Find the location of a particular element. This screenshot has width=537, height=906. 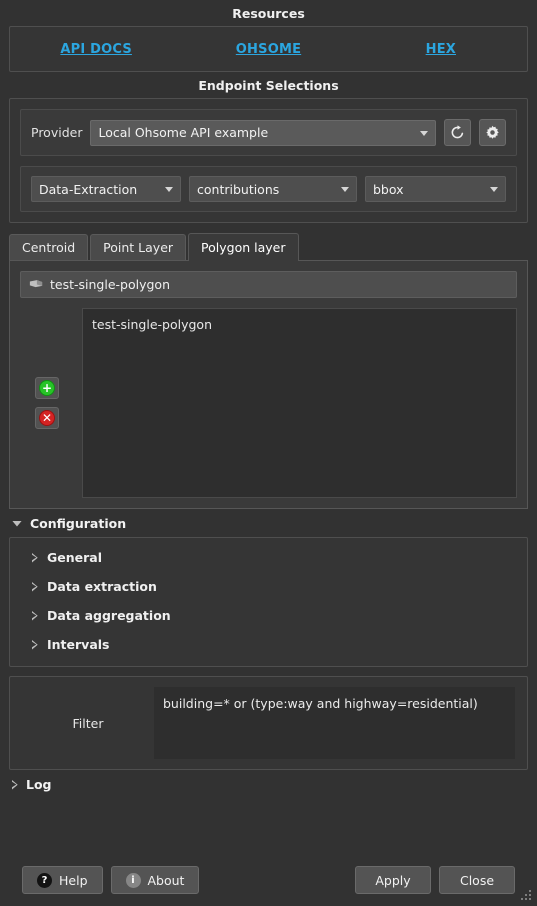

refresh-icon is located at coordinates (457, 132).